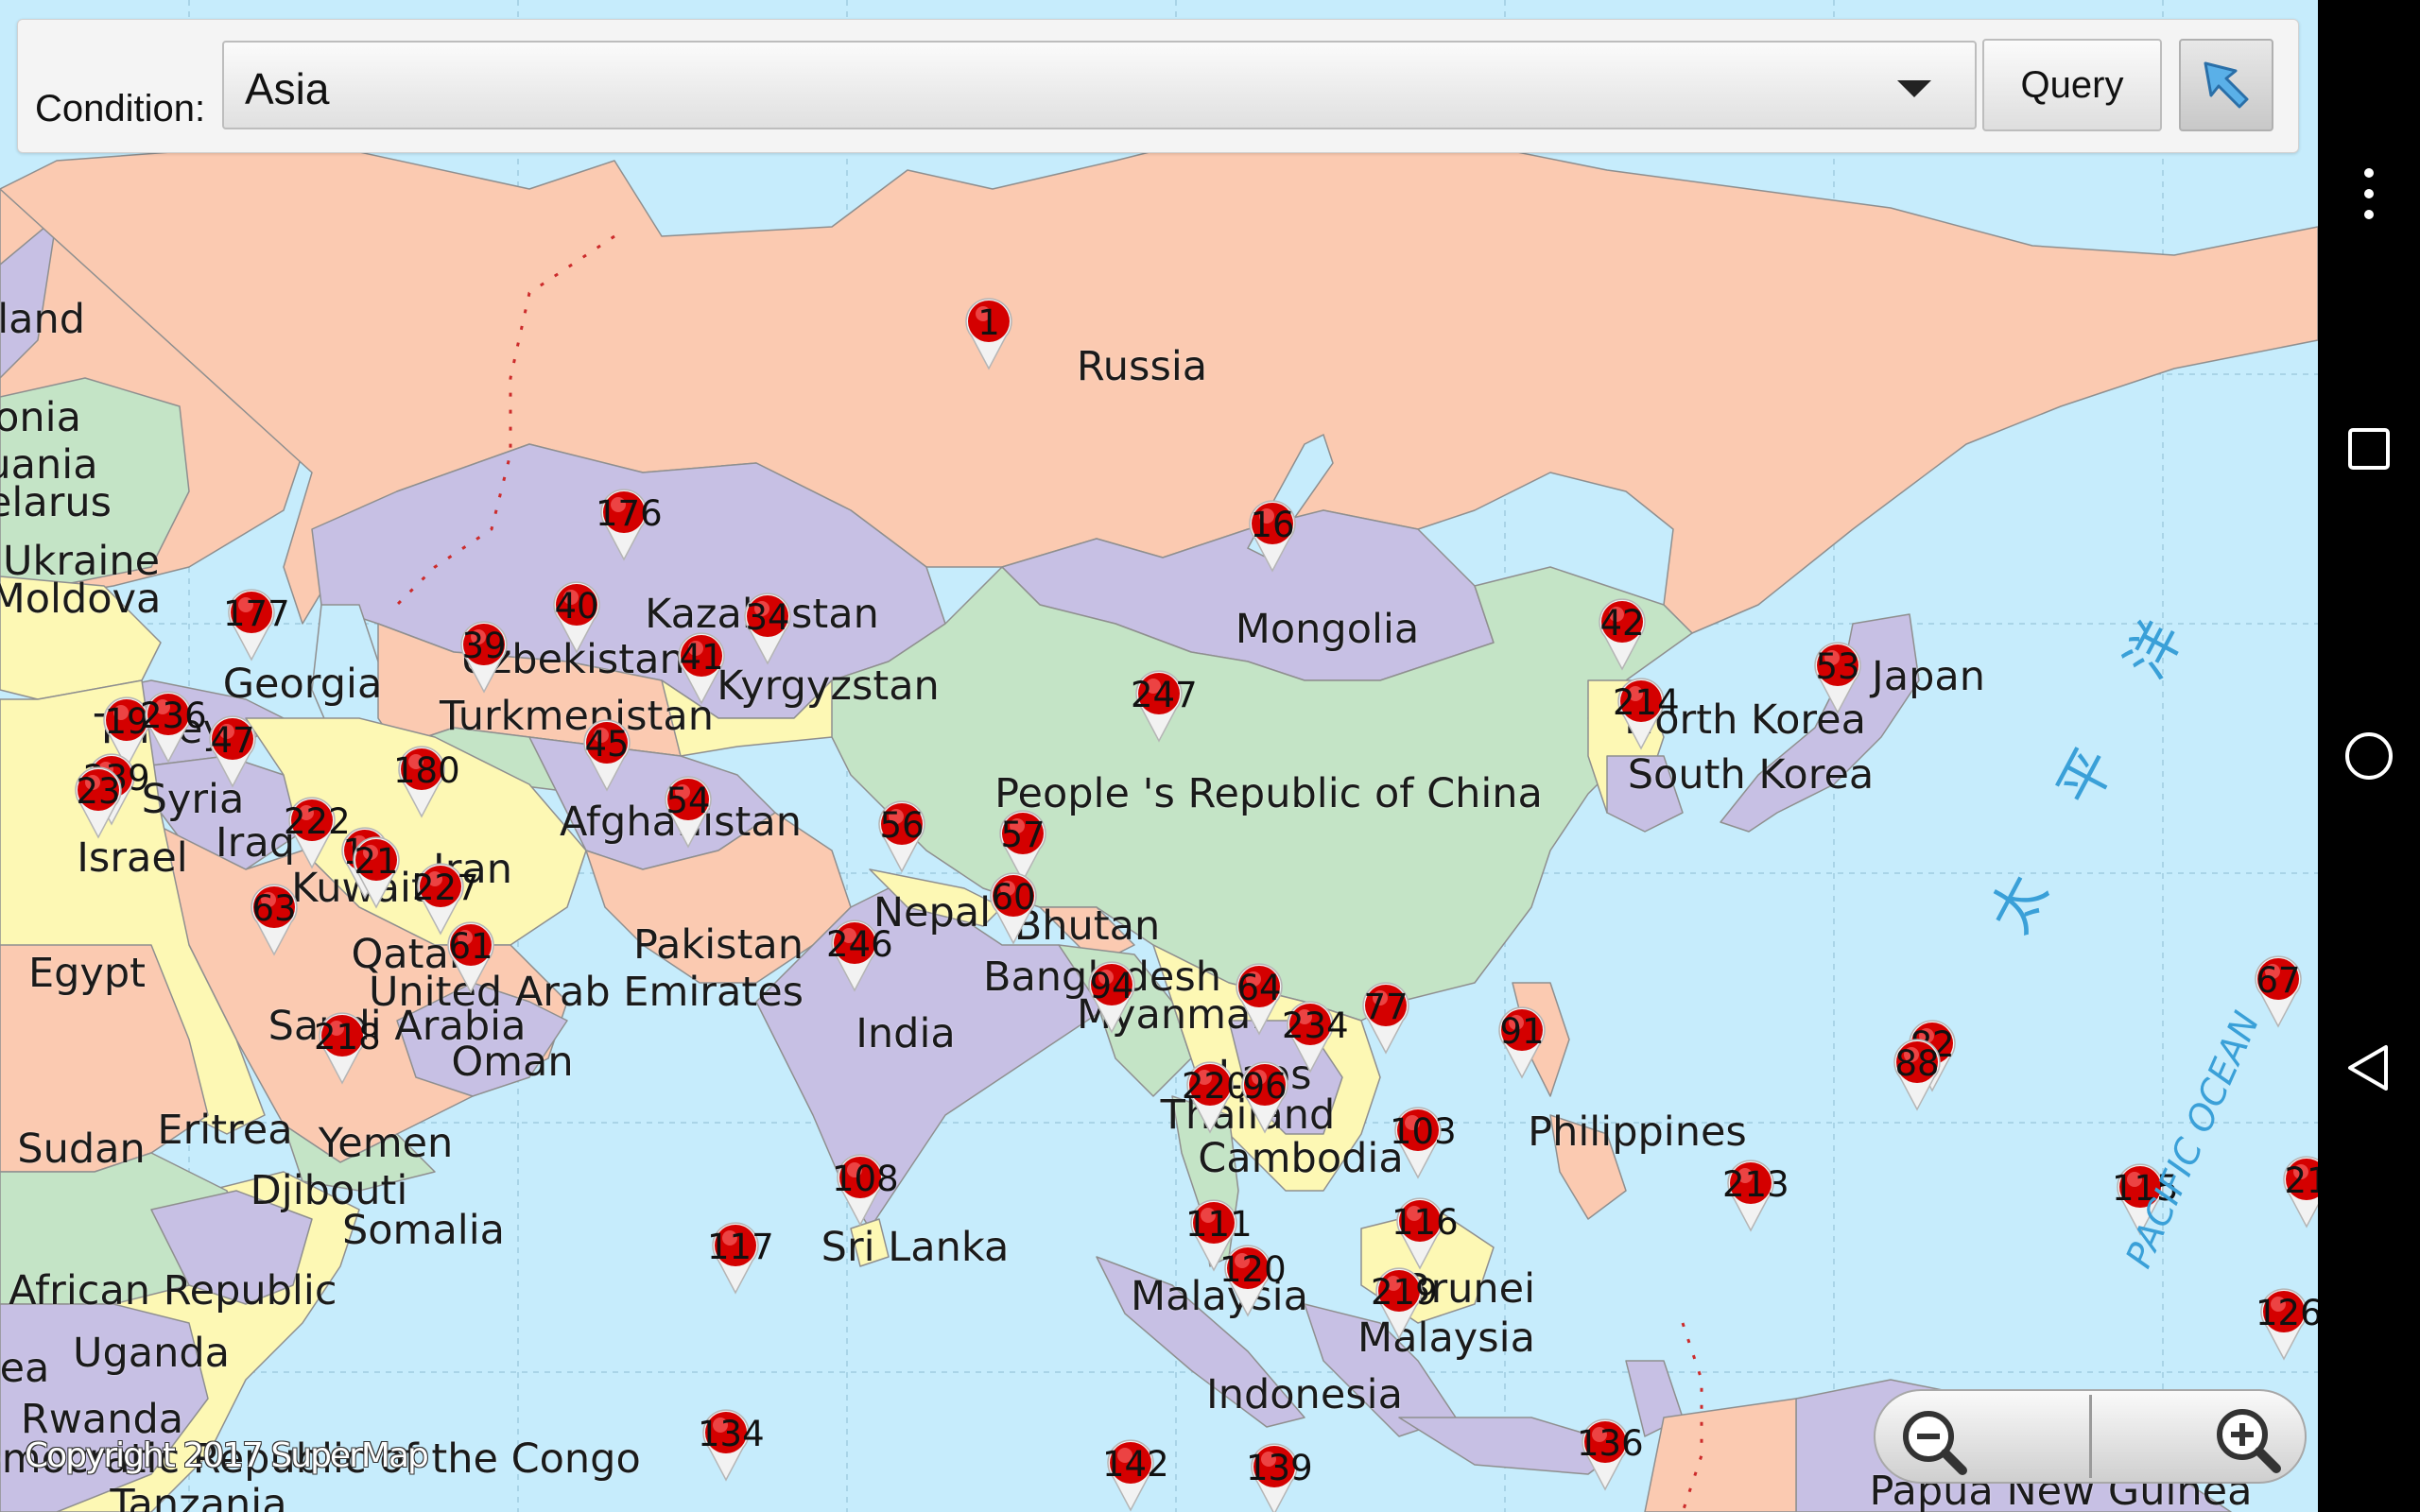  I want to click on result-marker: 94, so click(1111, 995).